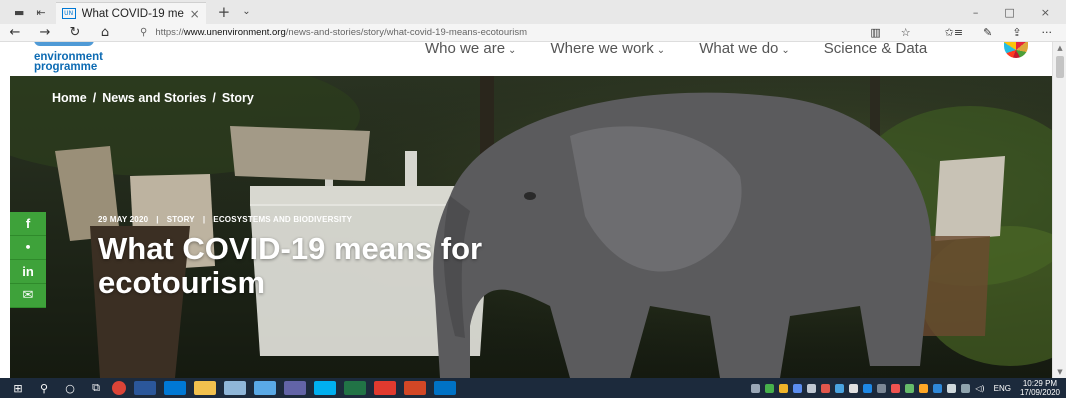 The width and height of the screenshot is (1066, 398). I want to click on more-menu-icon: ···, so click(1047, 32).